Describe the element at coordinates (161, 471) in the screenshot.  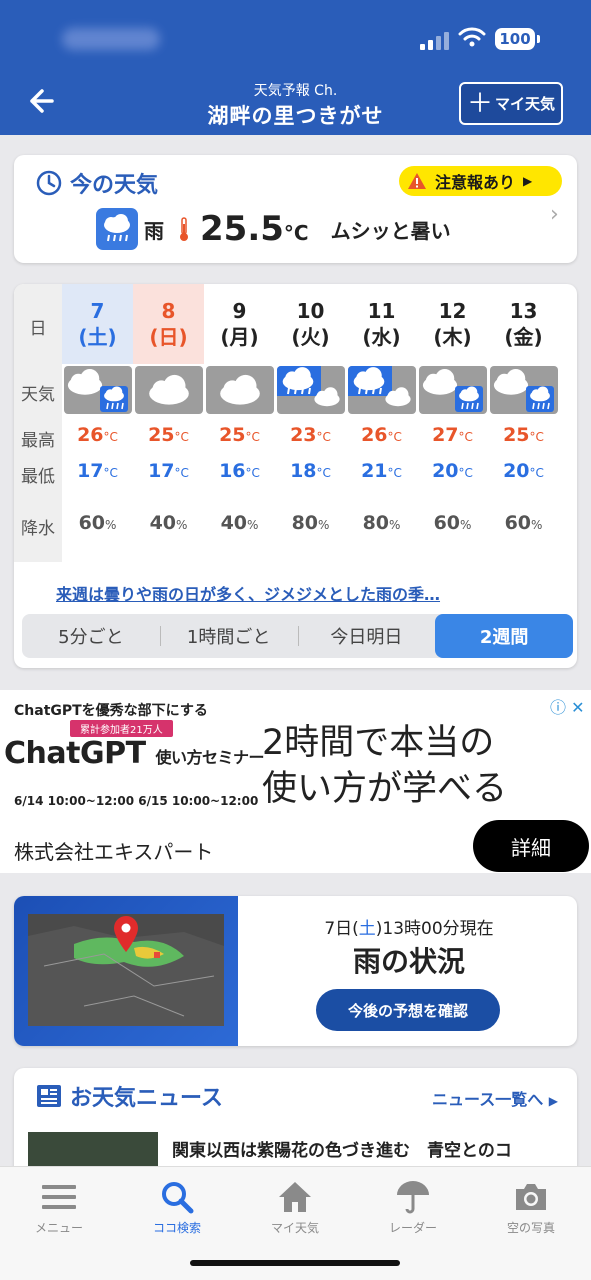
I see `forecast-low-value: 17` at that location.